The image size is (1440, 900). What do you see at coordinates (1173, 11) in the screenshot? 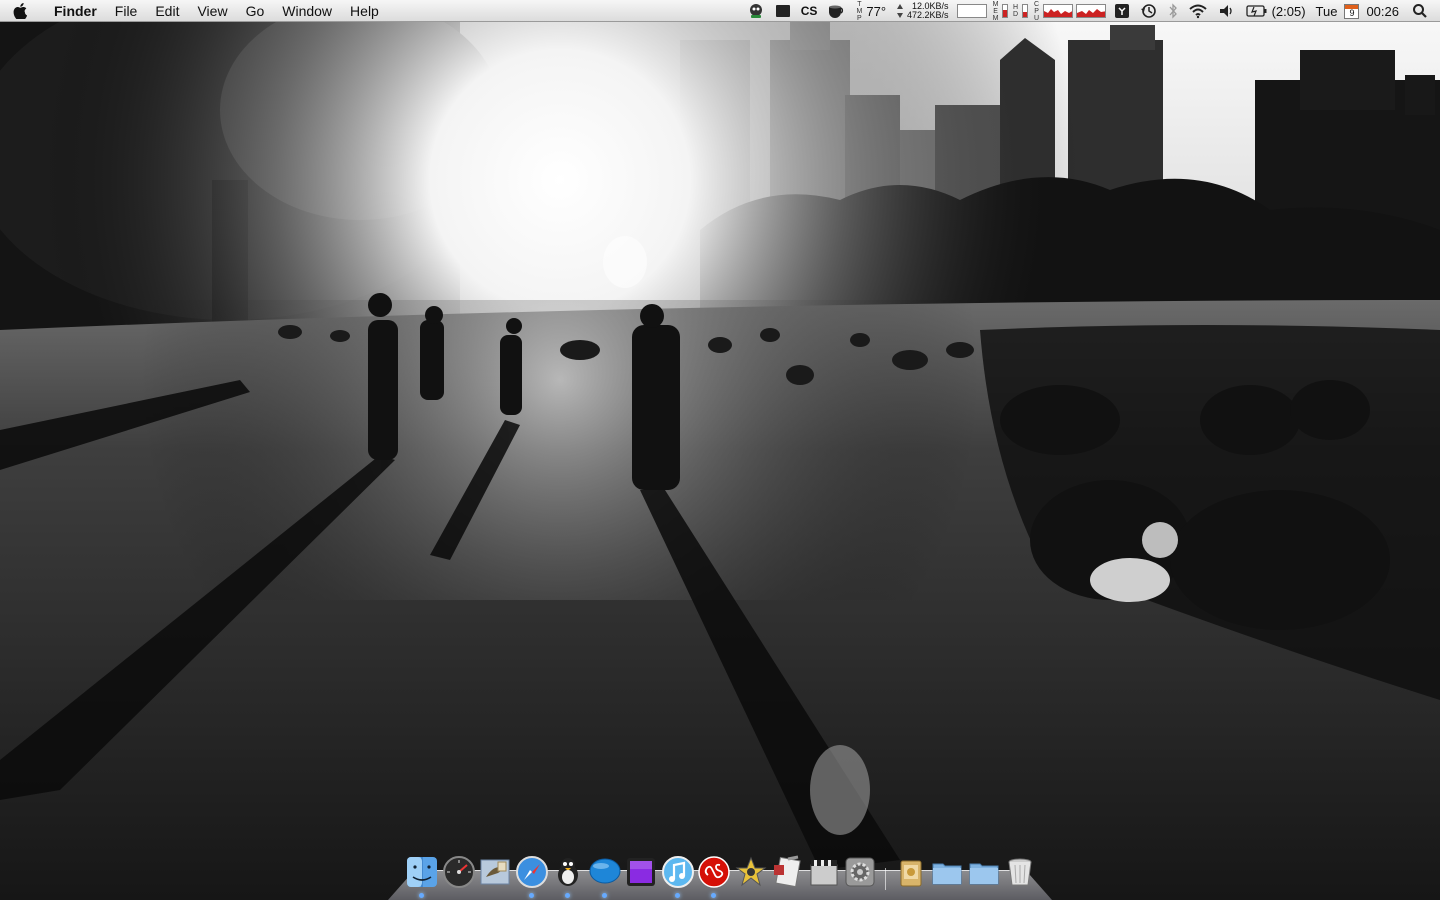
I see `bluetooth-icon` at bounding box center [1173, 11].